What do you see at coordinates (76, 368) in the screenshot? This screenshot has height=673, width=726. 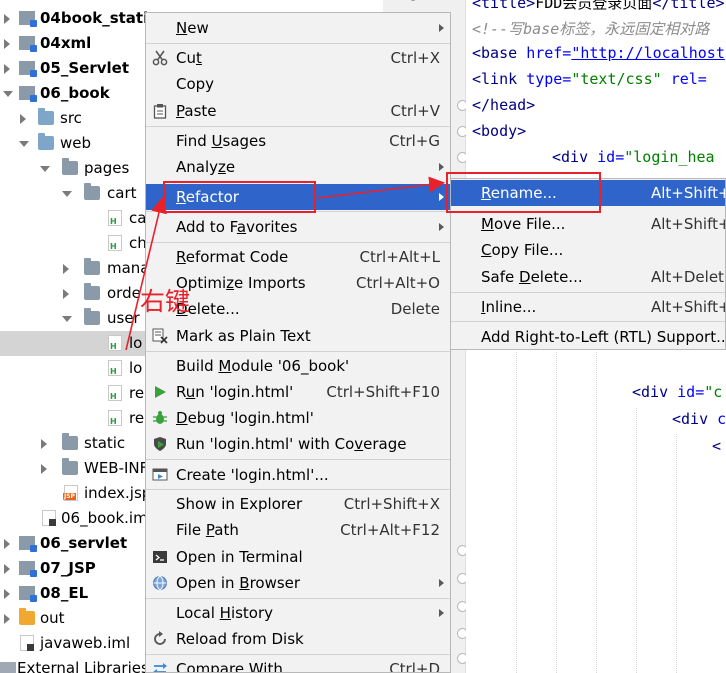 I see `tree-item-login-success-html: lo` at bounding box center [76, 368].